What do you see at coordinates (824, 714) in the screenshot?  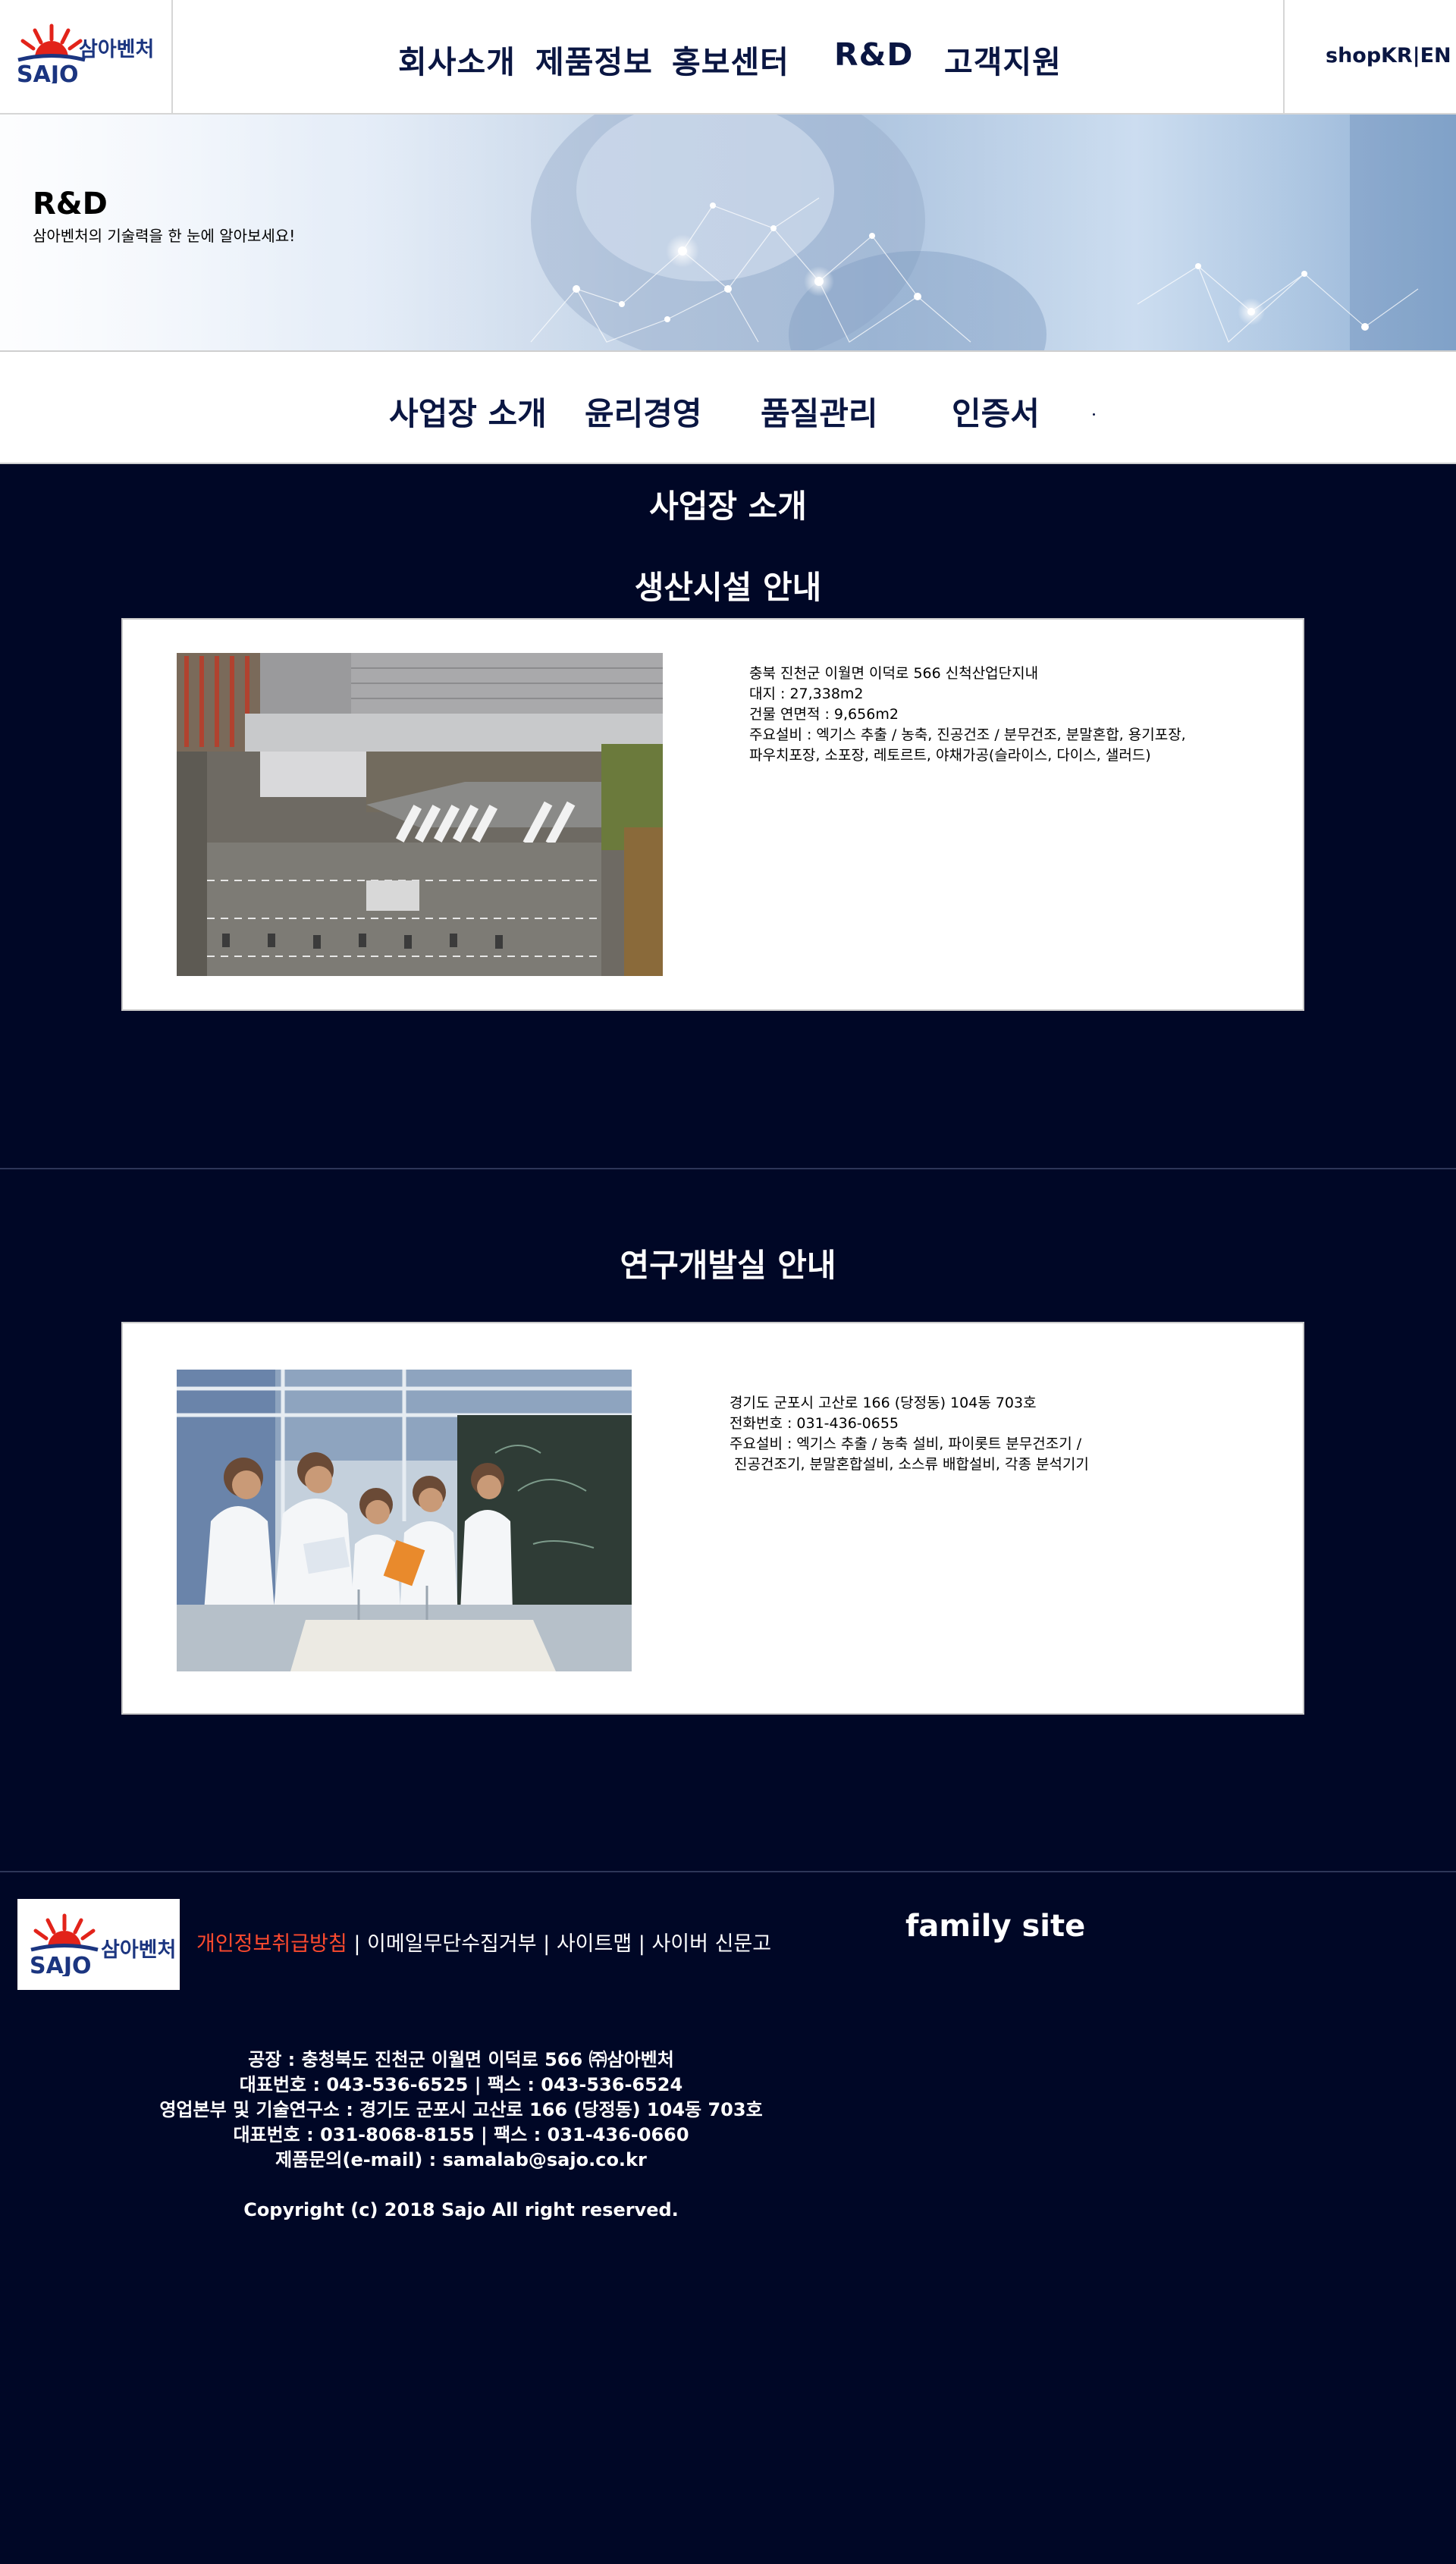 I see `facility-info-line: 건물 연면적 : 9,656m2` at bounding box center [824, 714].